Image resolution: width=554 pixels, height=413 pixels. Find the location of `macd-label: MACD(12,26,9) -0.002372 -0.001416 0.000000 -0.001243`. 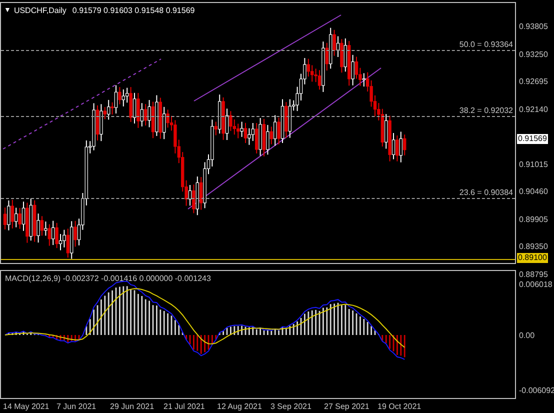

macd-label: MACD(12,26,9) -0.002372 -0.001416 0.000000 -0.001243 is located at coordinates (108, 279).